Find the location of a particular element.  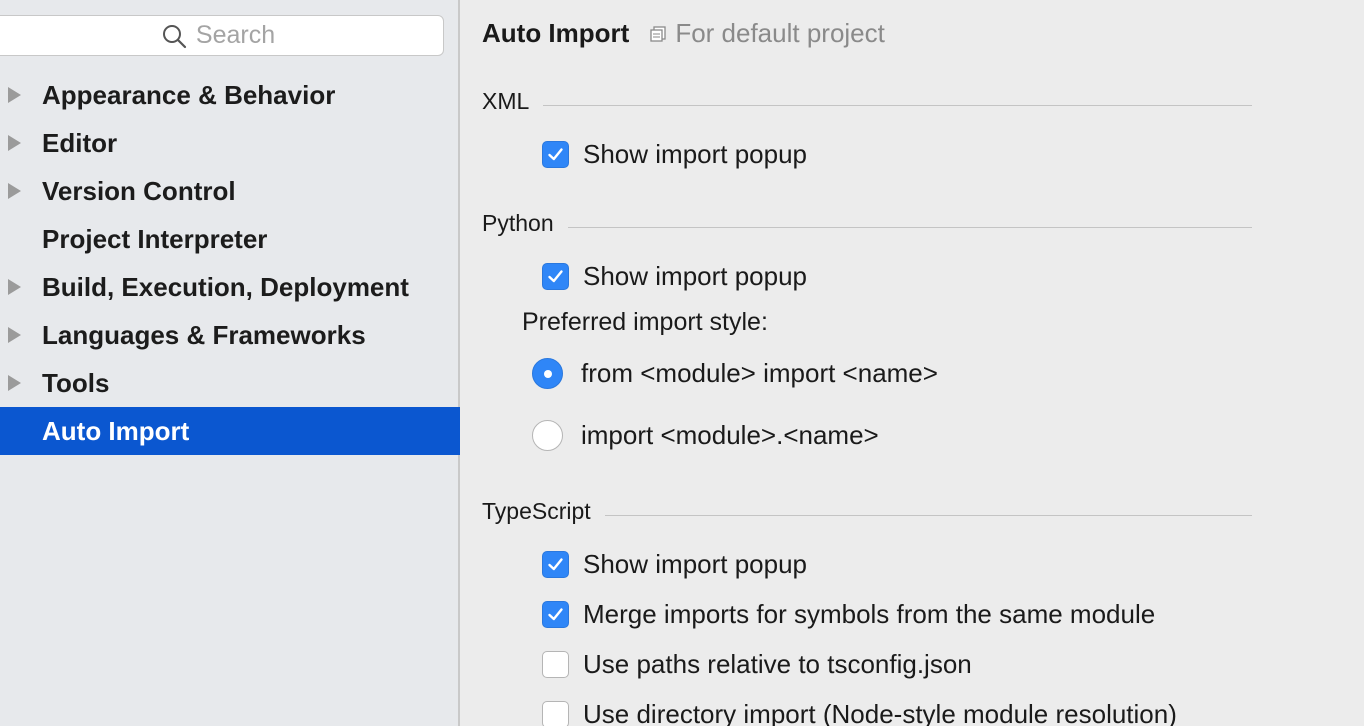

section-title: XML is located at coordinates (506, 101).